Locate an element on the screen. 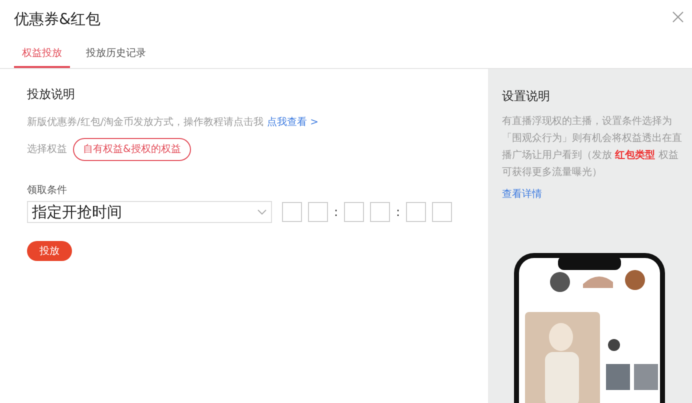  description-text: 新版优惠券/红包/淘金币发放方式，操作教程请点击我 点我查看 > is located at coordinates (173, 123).